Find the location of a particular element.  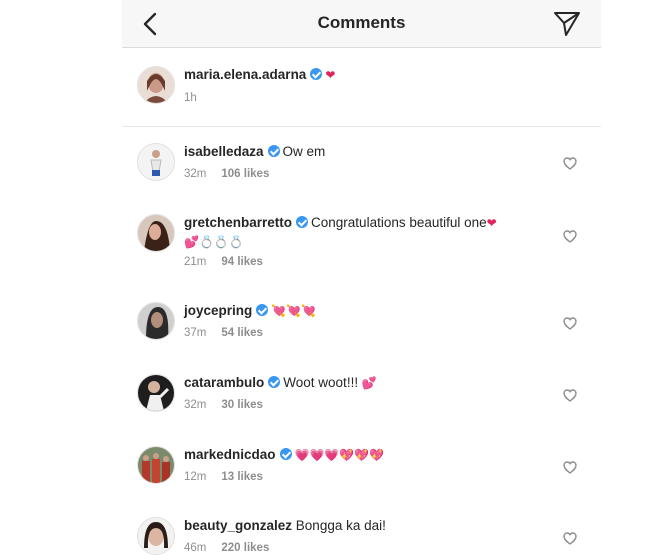

caption-heart-emoji: ❤ is located at coordinates (330, 75).